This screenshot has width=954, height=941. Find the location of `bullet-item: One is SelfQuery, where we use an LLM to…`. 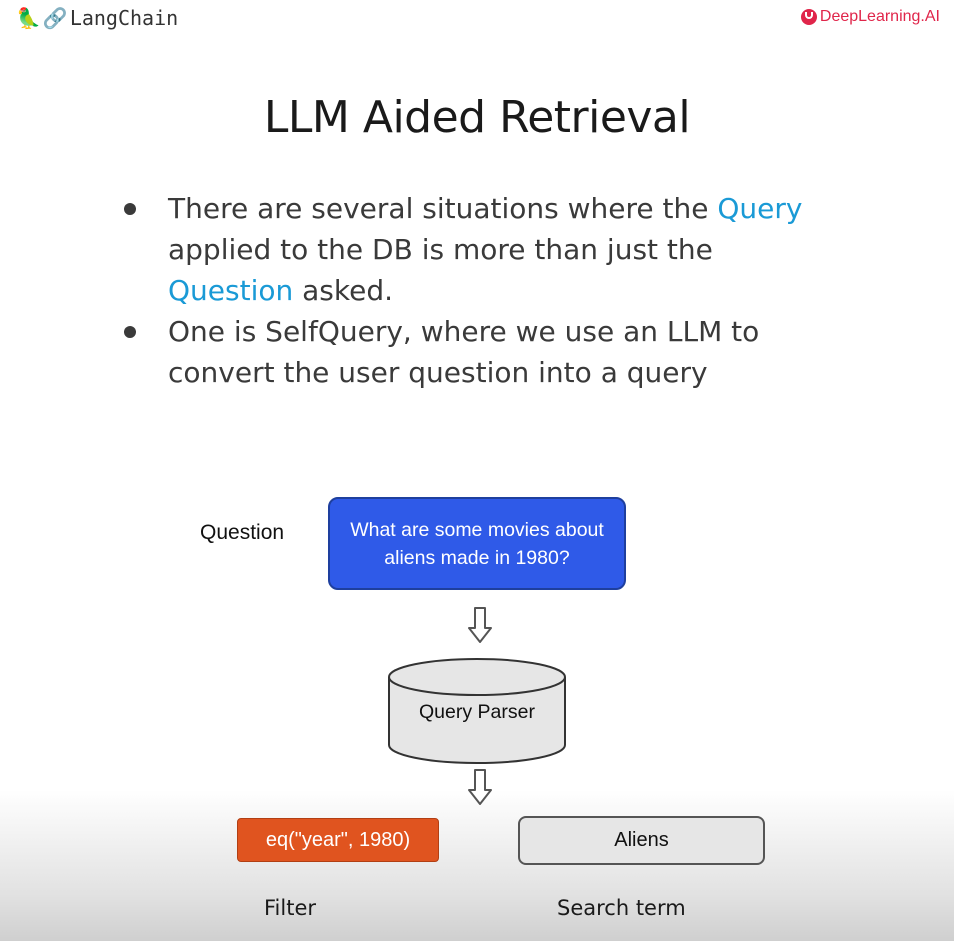

bullet-item: One is SelfQuery, where we use an LLM to… is located at coordinates (480, 352).